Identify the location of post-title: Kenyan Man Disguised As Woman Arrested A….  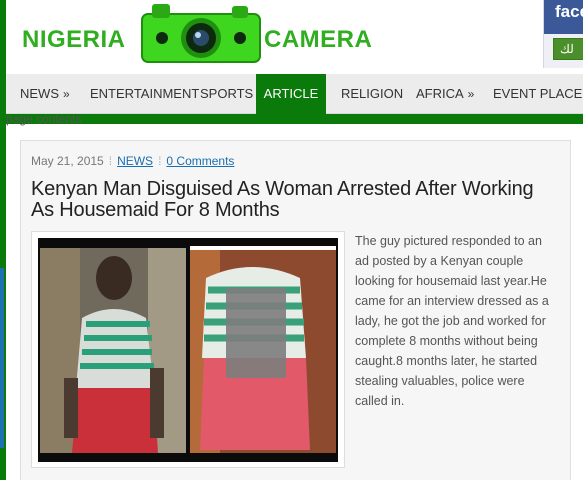
(291, 200).